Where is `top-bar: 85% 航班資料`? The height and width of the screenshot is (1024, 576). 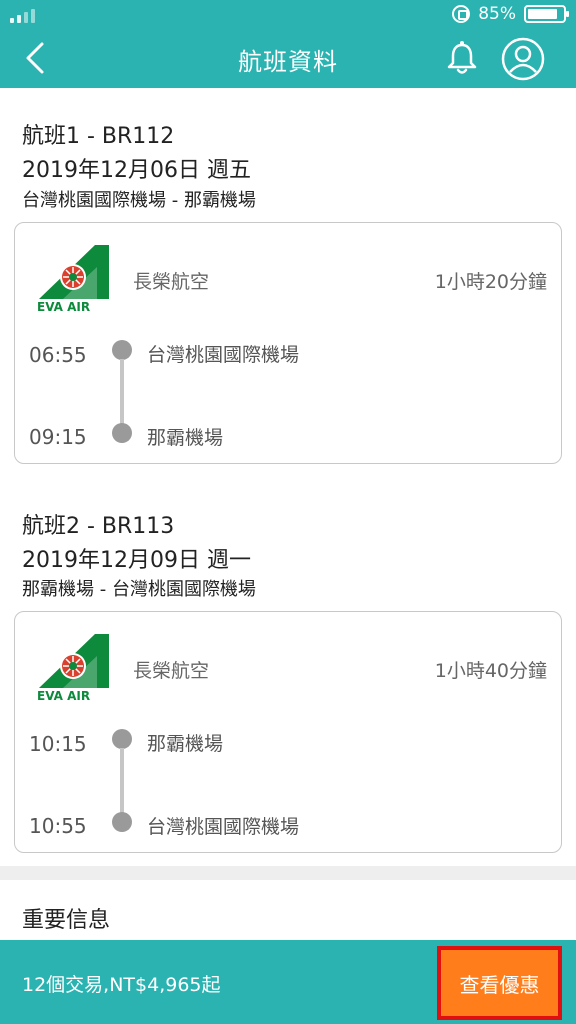 top-bar: 85% 航班資料 is located at coordinates (288, 44).